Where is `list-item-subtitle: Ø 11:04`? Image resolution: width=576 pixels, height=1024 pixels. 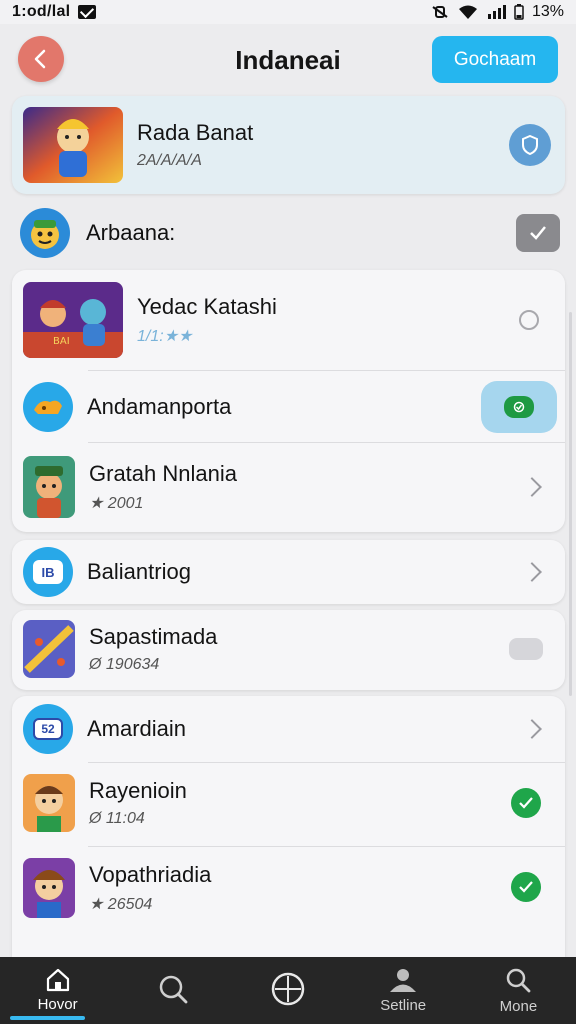
list-item-subtitle: Ø 11:04 is located at coordinates (117, 818).